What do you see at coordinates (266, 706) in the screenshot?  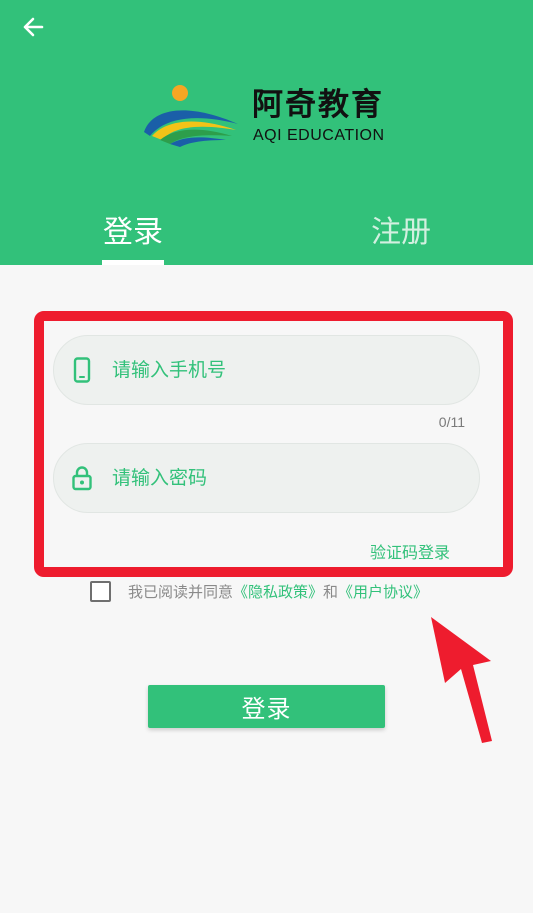 I see `login-submit-button: 登录` at bounding box center [266, 706].